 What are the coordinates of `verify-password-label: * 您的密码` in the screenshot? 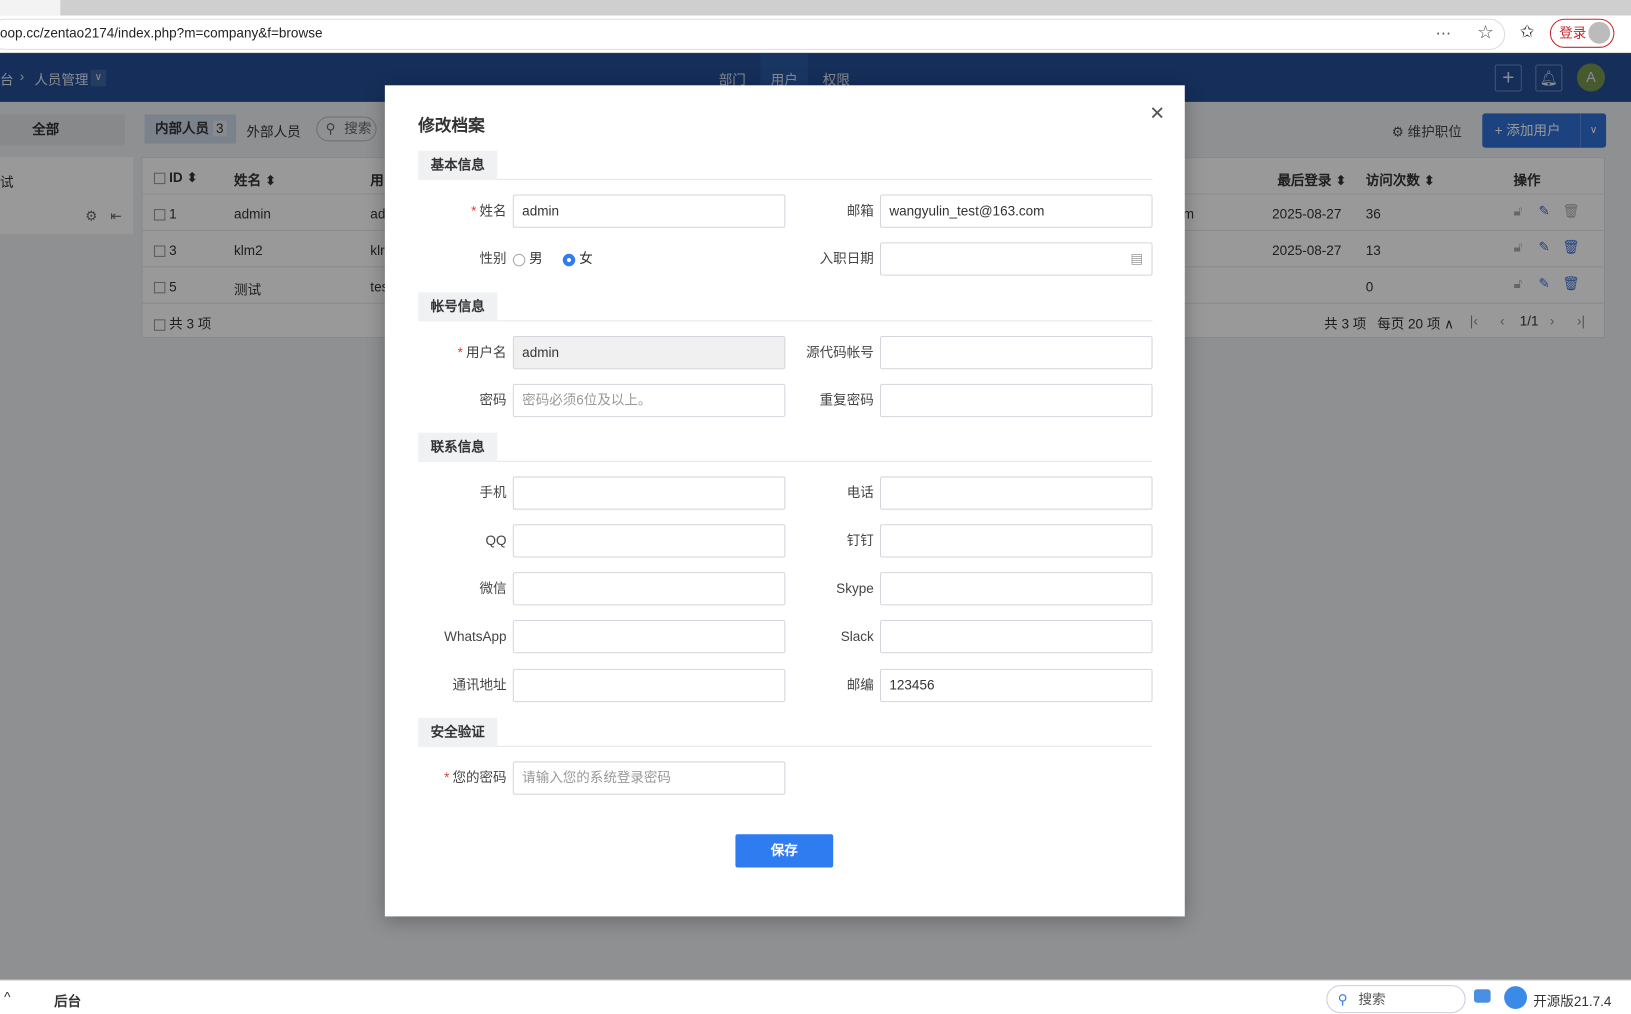 It's located at (475, 777).